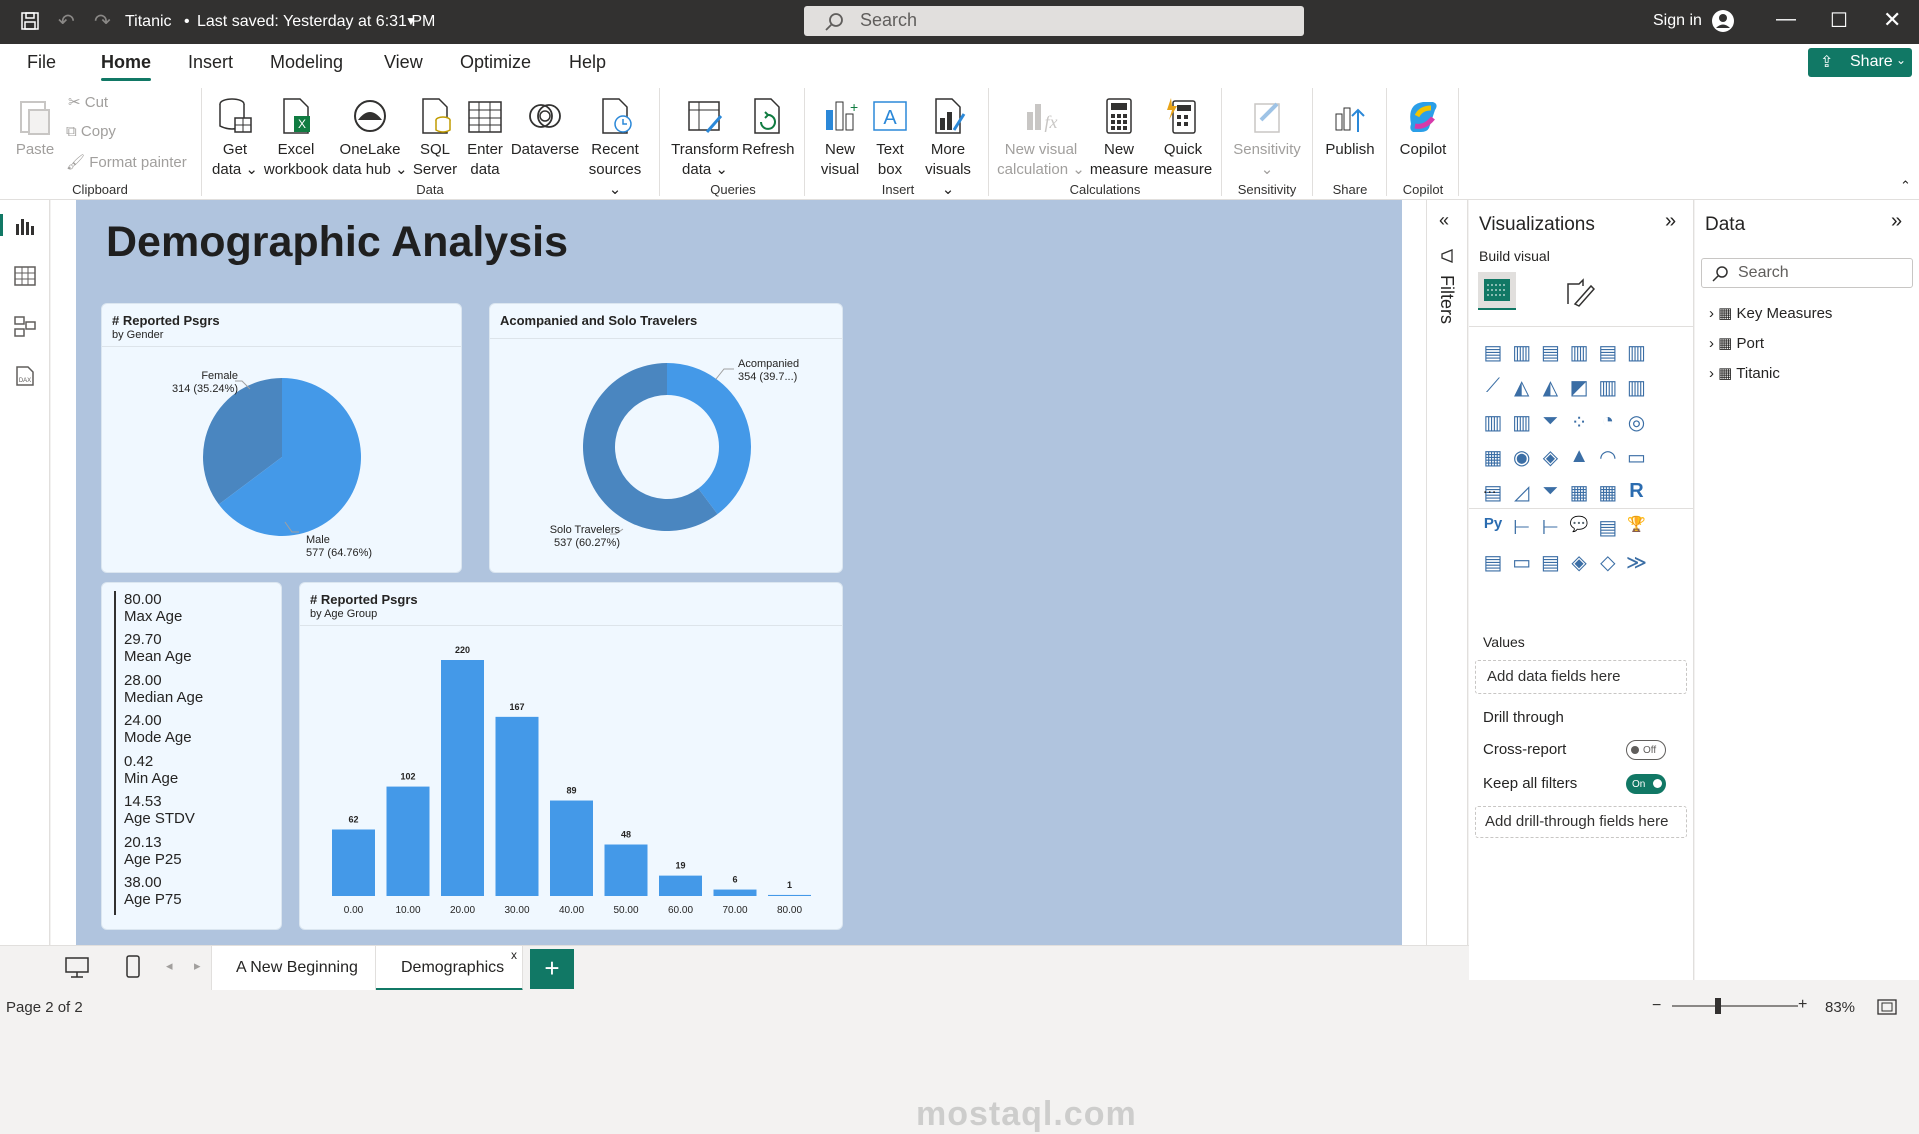 This screenshot has height=1134, width=1919. What do you see at coordinates (1579, 422) in the screenshot?
I see `scatter-chart-icon: ⁘` at bounding box center [1579, 422].